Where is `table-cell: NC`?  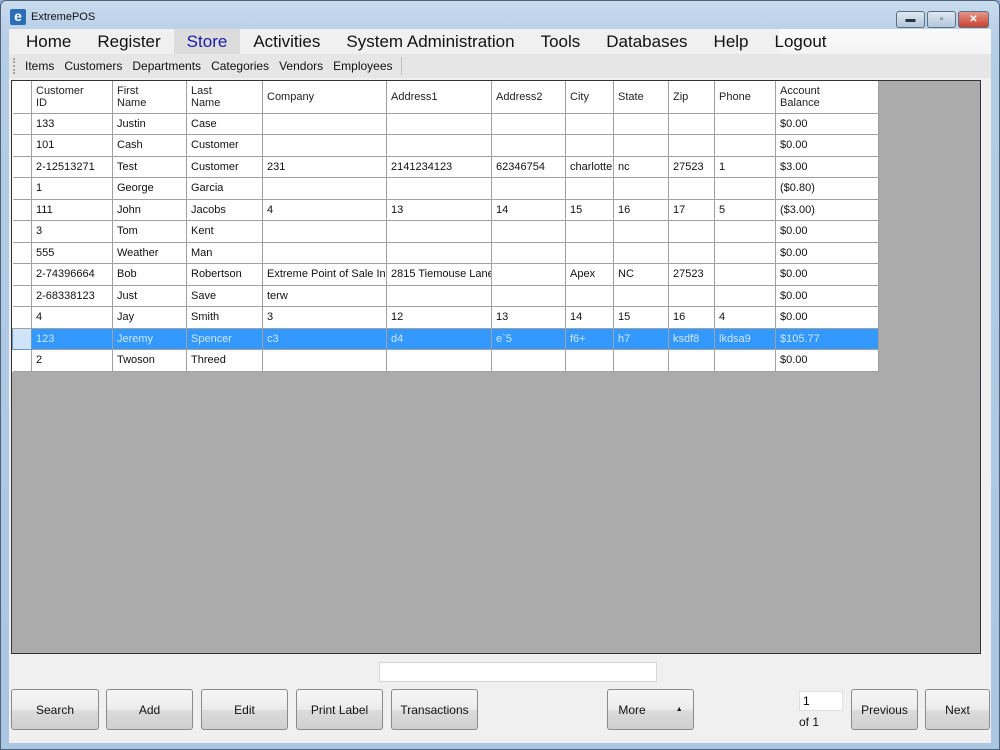 table-cell: NC is located at coordinates (641, 274).